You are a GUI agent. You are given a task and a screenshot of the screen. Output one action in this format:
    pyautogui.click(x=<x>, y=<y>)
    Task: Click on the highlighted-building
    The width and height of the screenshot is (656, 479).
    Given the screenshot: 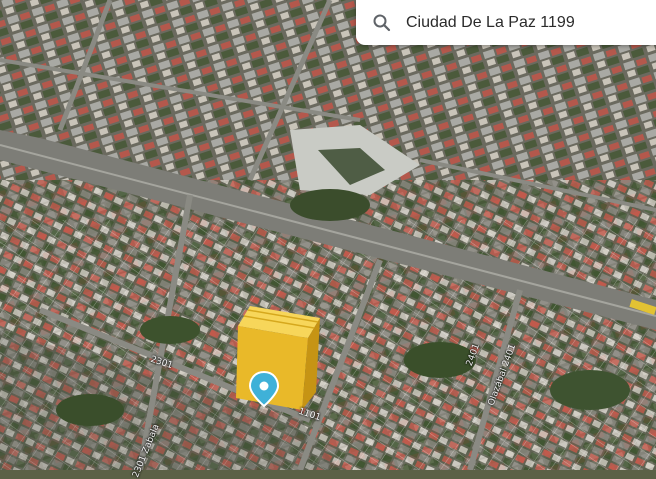 What is the action you would take?
    pyautogui.click(x=278, y=358)
    